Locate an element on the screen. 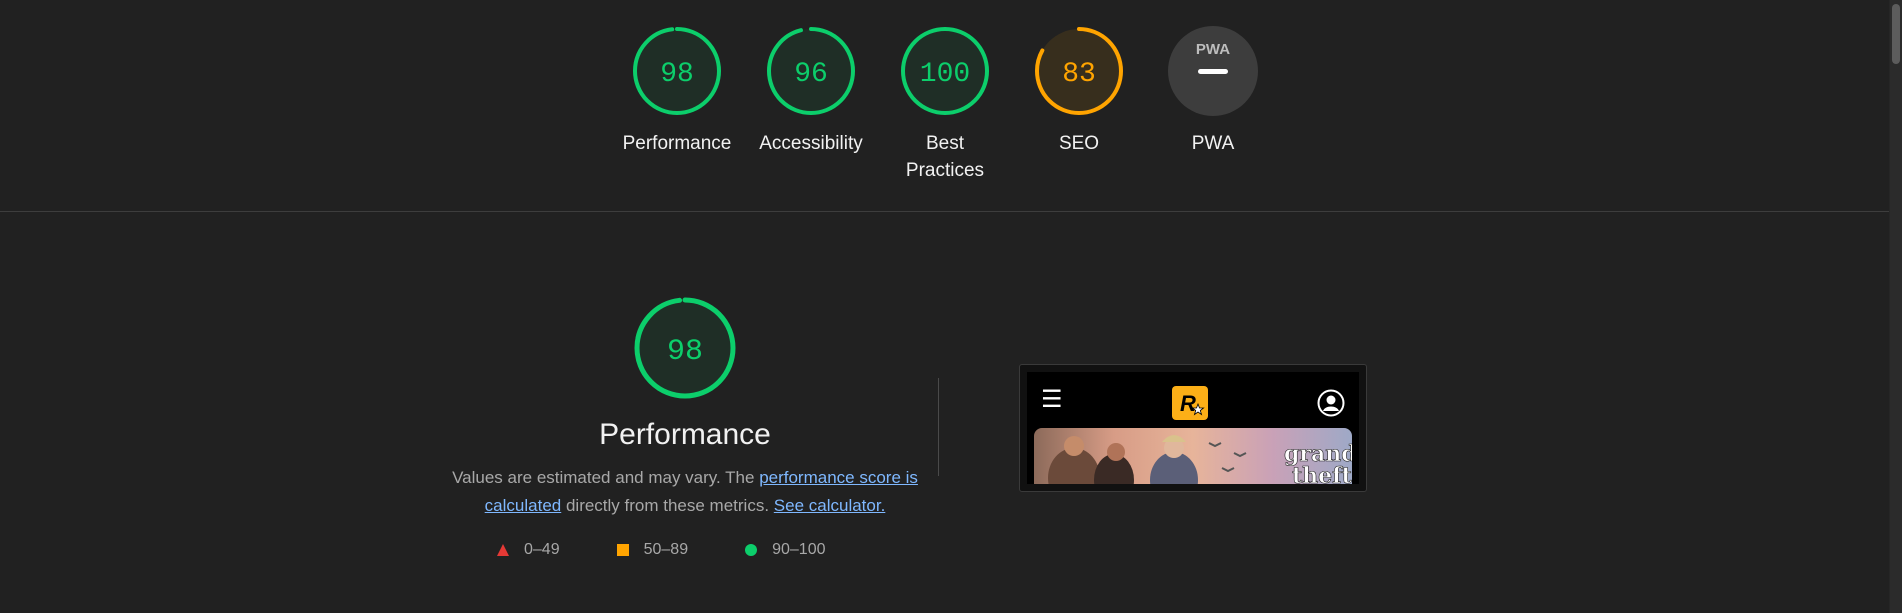 Image resolution: width=1902 pixels, height=613 pixels. gauge-seo: 83 SEO is located at coordinates (1079, 105).